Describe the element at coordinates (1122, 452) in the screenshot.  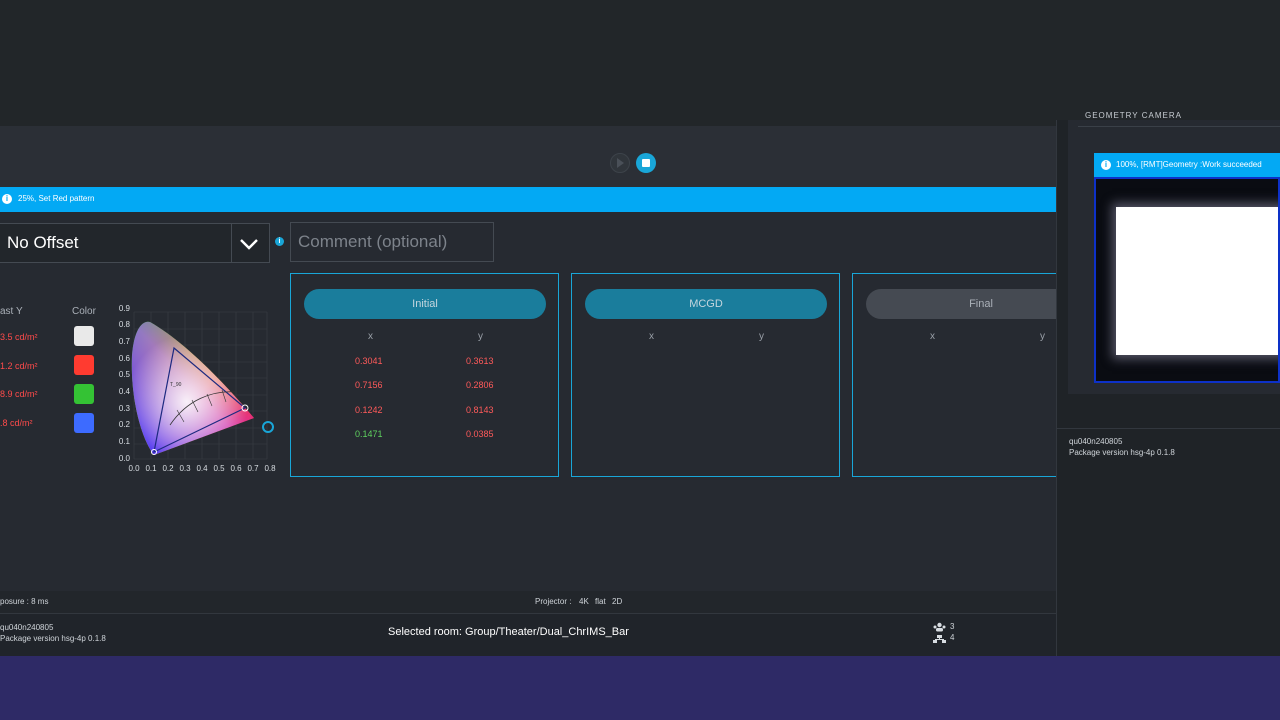
I see `right-package-version: Package version hsg-4p 0.1.8` at that location.